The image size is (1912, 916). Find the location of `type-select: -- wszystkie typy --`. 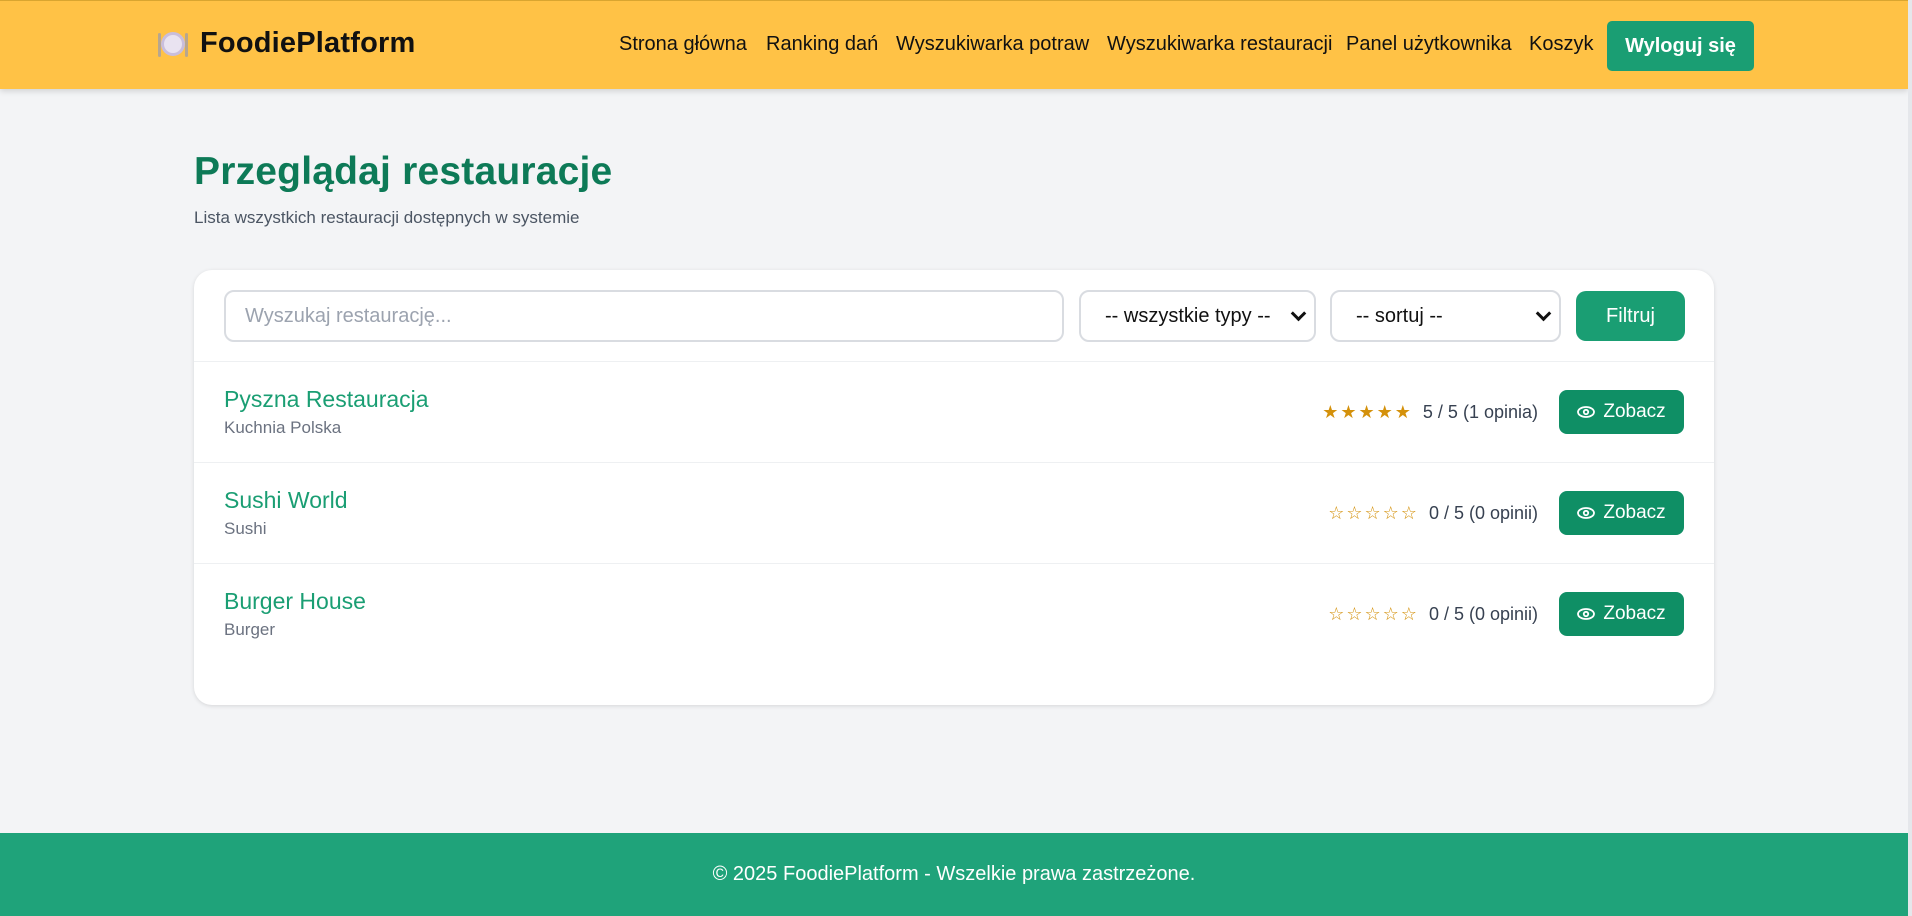

type-select: -- wszystkie typy -- is located at coordinates (1197, 316).